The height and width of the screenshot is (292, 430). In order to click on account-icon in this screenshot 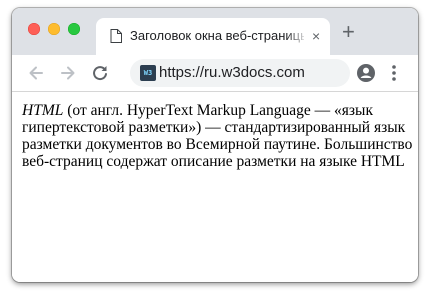, I will do `click(366, 73)`.